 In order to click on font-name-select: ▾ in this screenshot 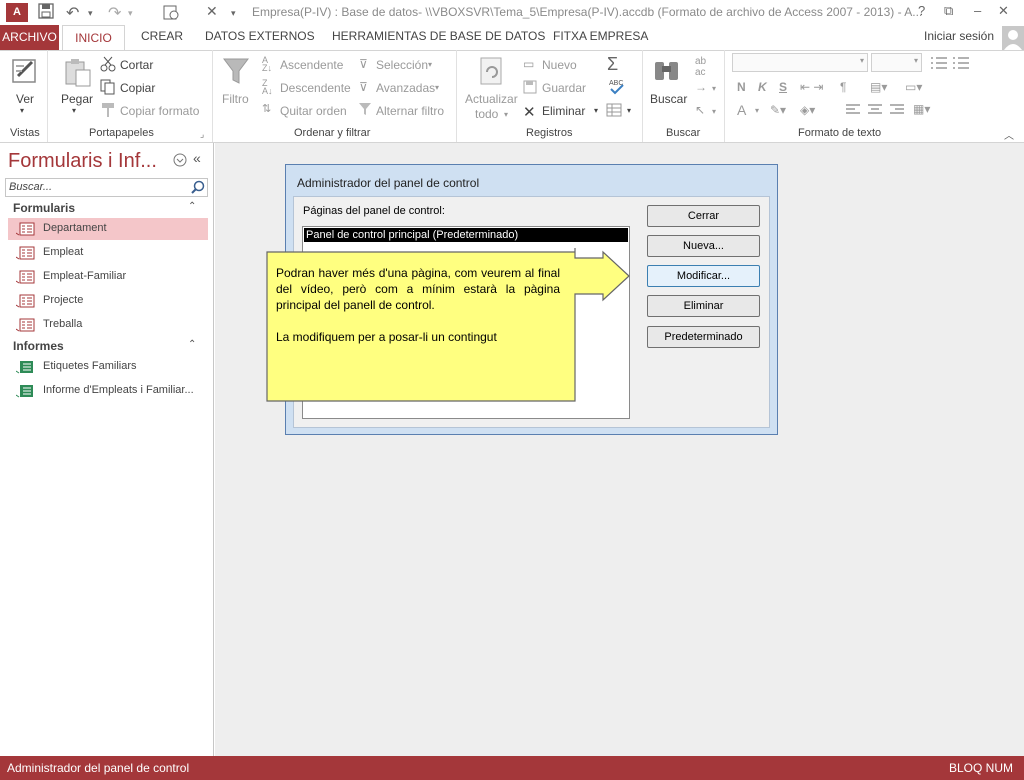, I will do `click(800, 62)`.